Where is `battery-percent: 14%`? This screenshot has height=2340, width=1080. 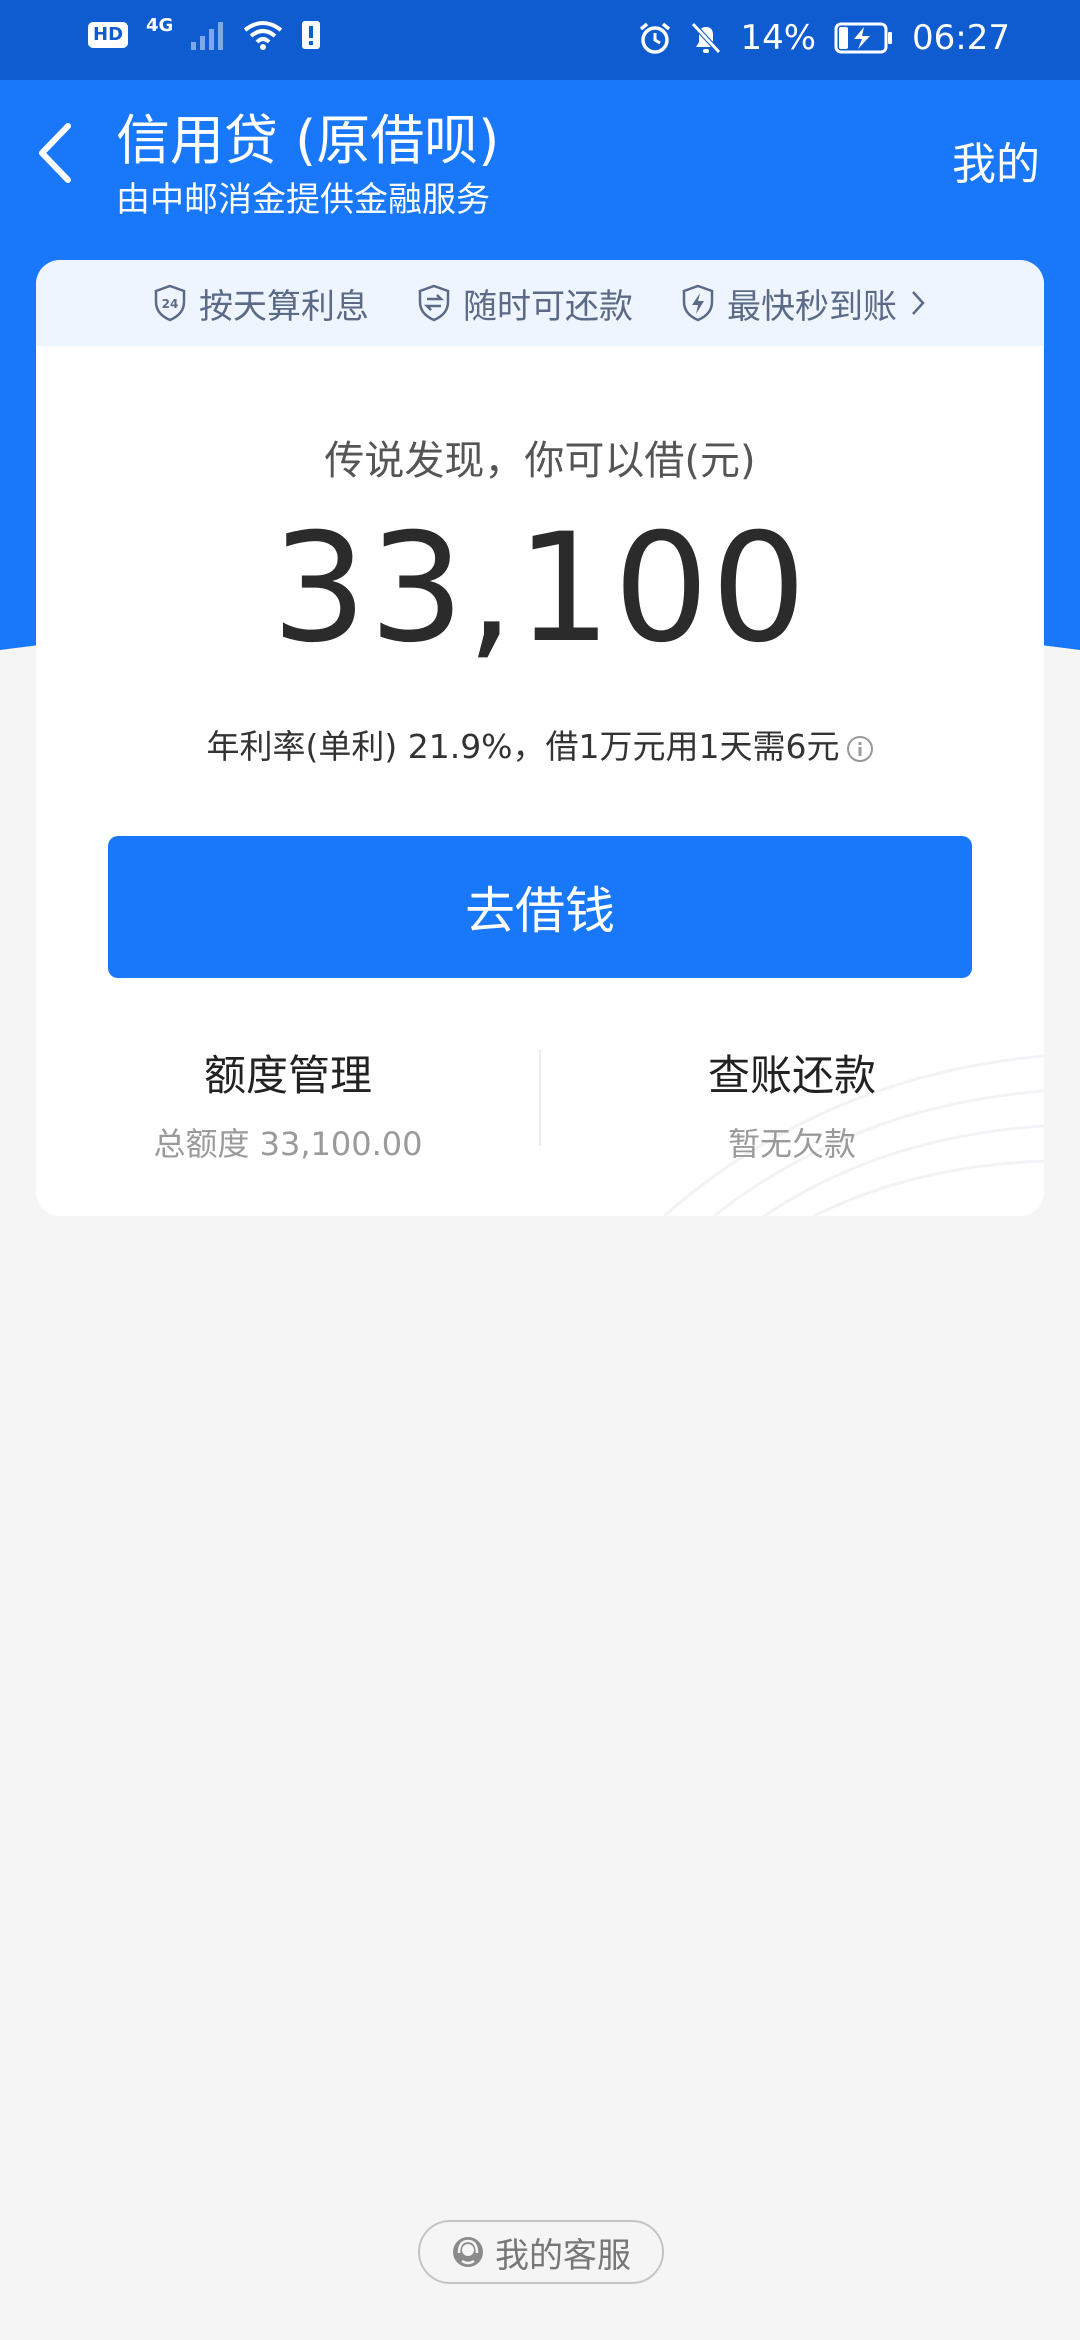
battery-percent: 14% is located at coordinates (778, 38).